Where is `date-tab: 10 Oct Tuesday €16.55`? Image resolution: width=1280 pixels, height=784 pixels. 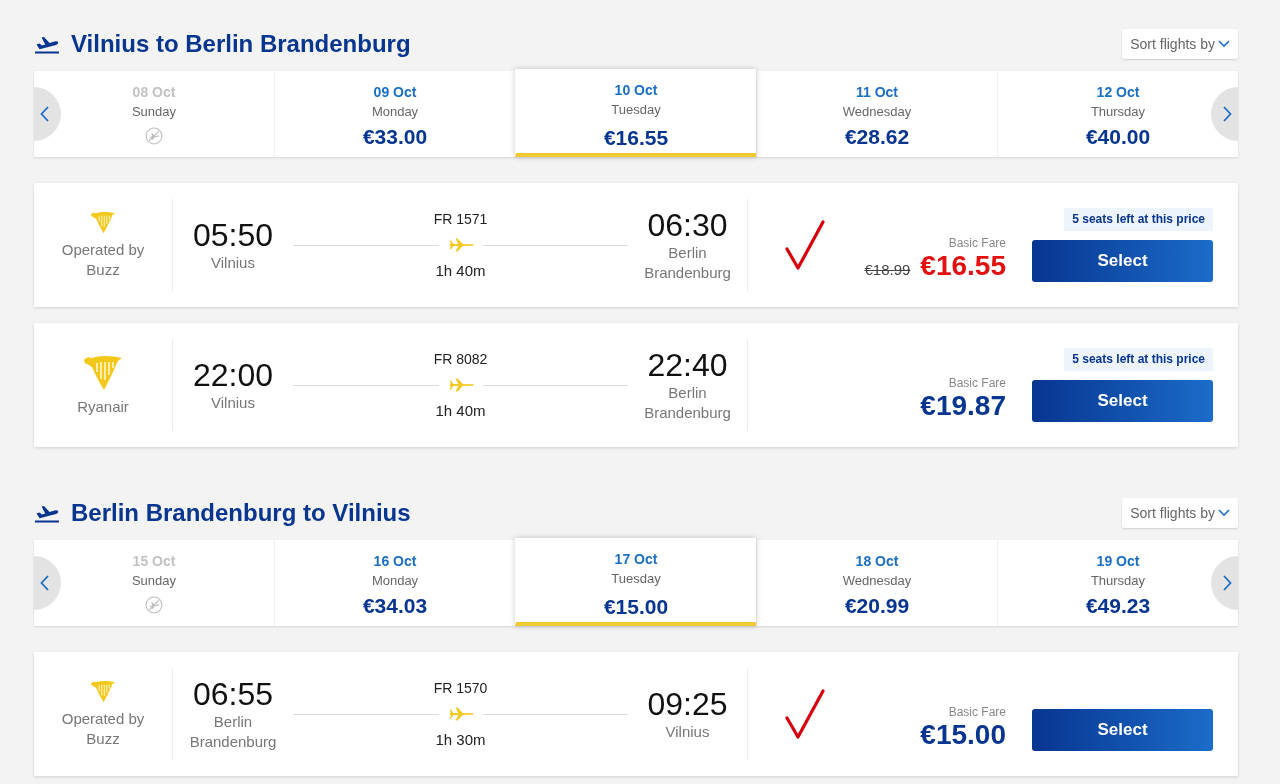 date-tab: 10 Oct Tuesday €16.55 is located at coordinates (635, 113).